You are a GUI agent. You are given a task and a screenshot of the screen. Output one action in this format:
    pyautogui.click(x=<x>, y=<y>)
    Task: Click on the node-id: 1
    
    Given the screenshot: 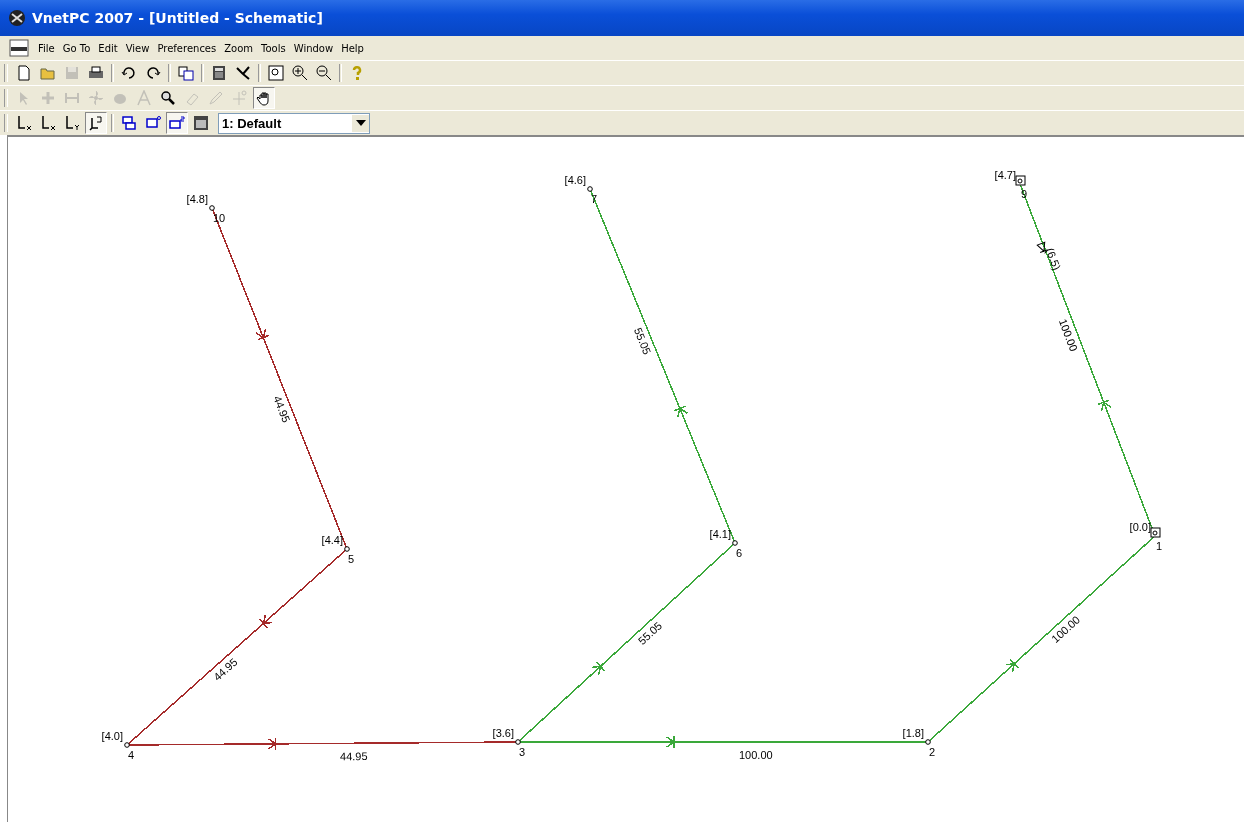 What is the action you would take?
    pyautogui.click(x=1159, y=546)
    